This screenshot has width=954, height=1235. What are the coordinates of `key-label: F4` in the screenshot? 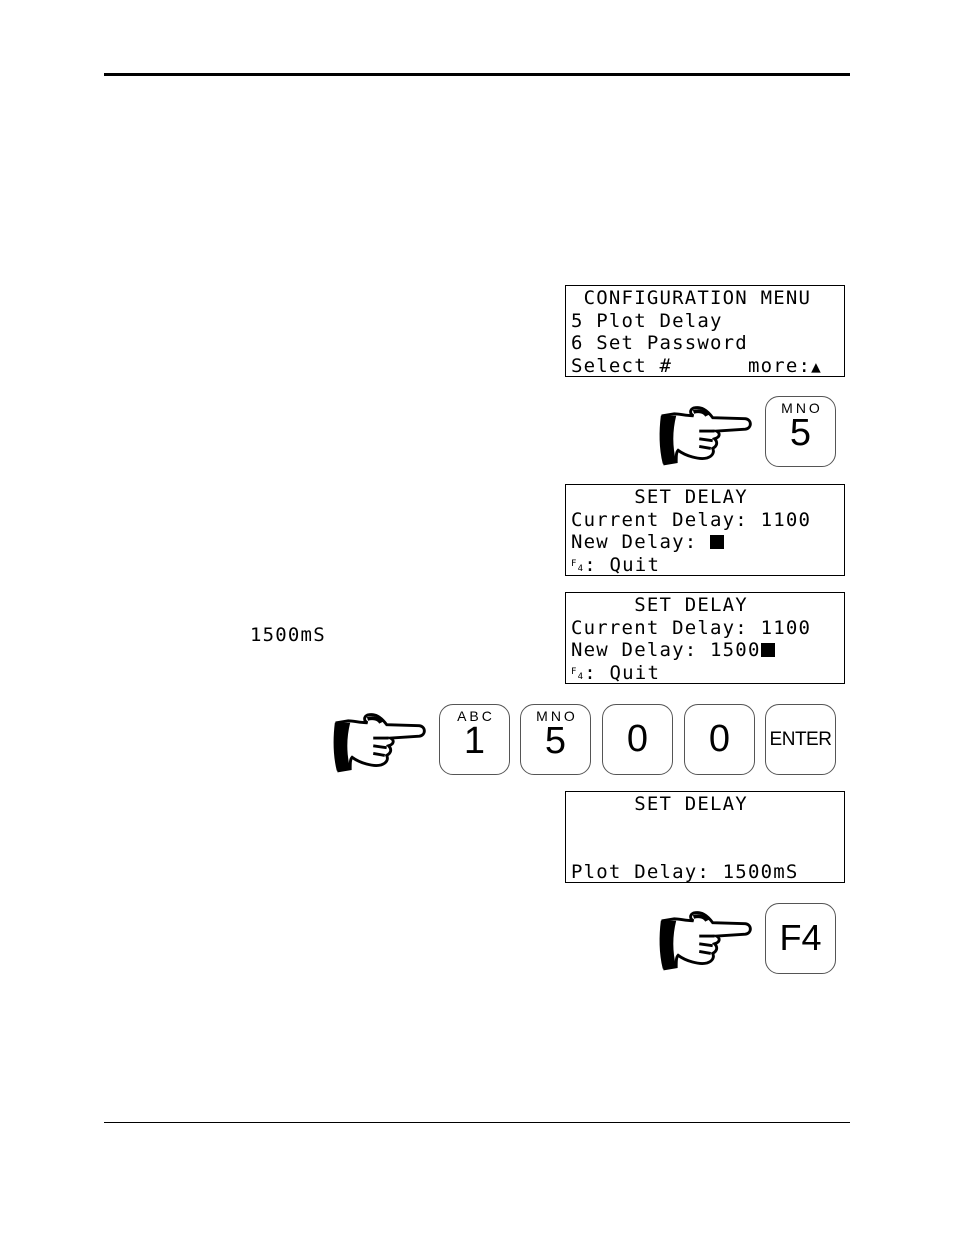 It's located at (800, 937).